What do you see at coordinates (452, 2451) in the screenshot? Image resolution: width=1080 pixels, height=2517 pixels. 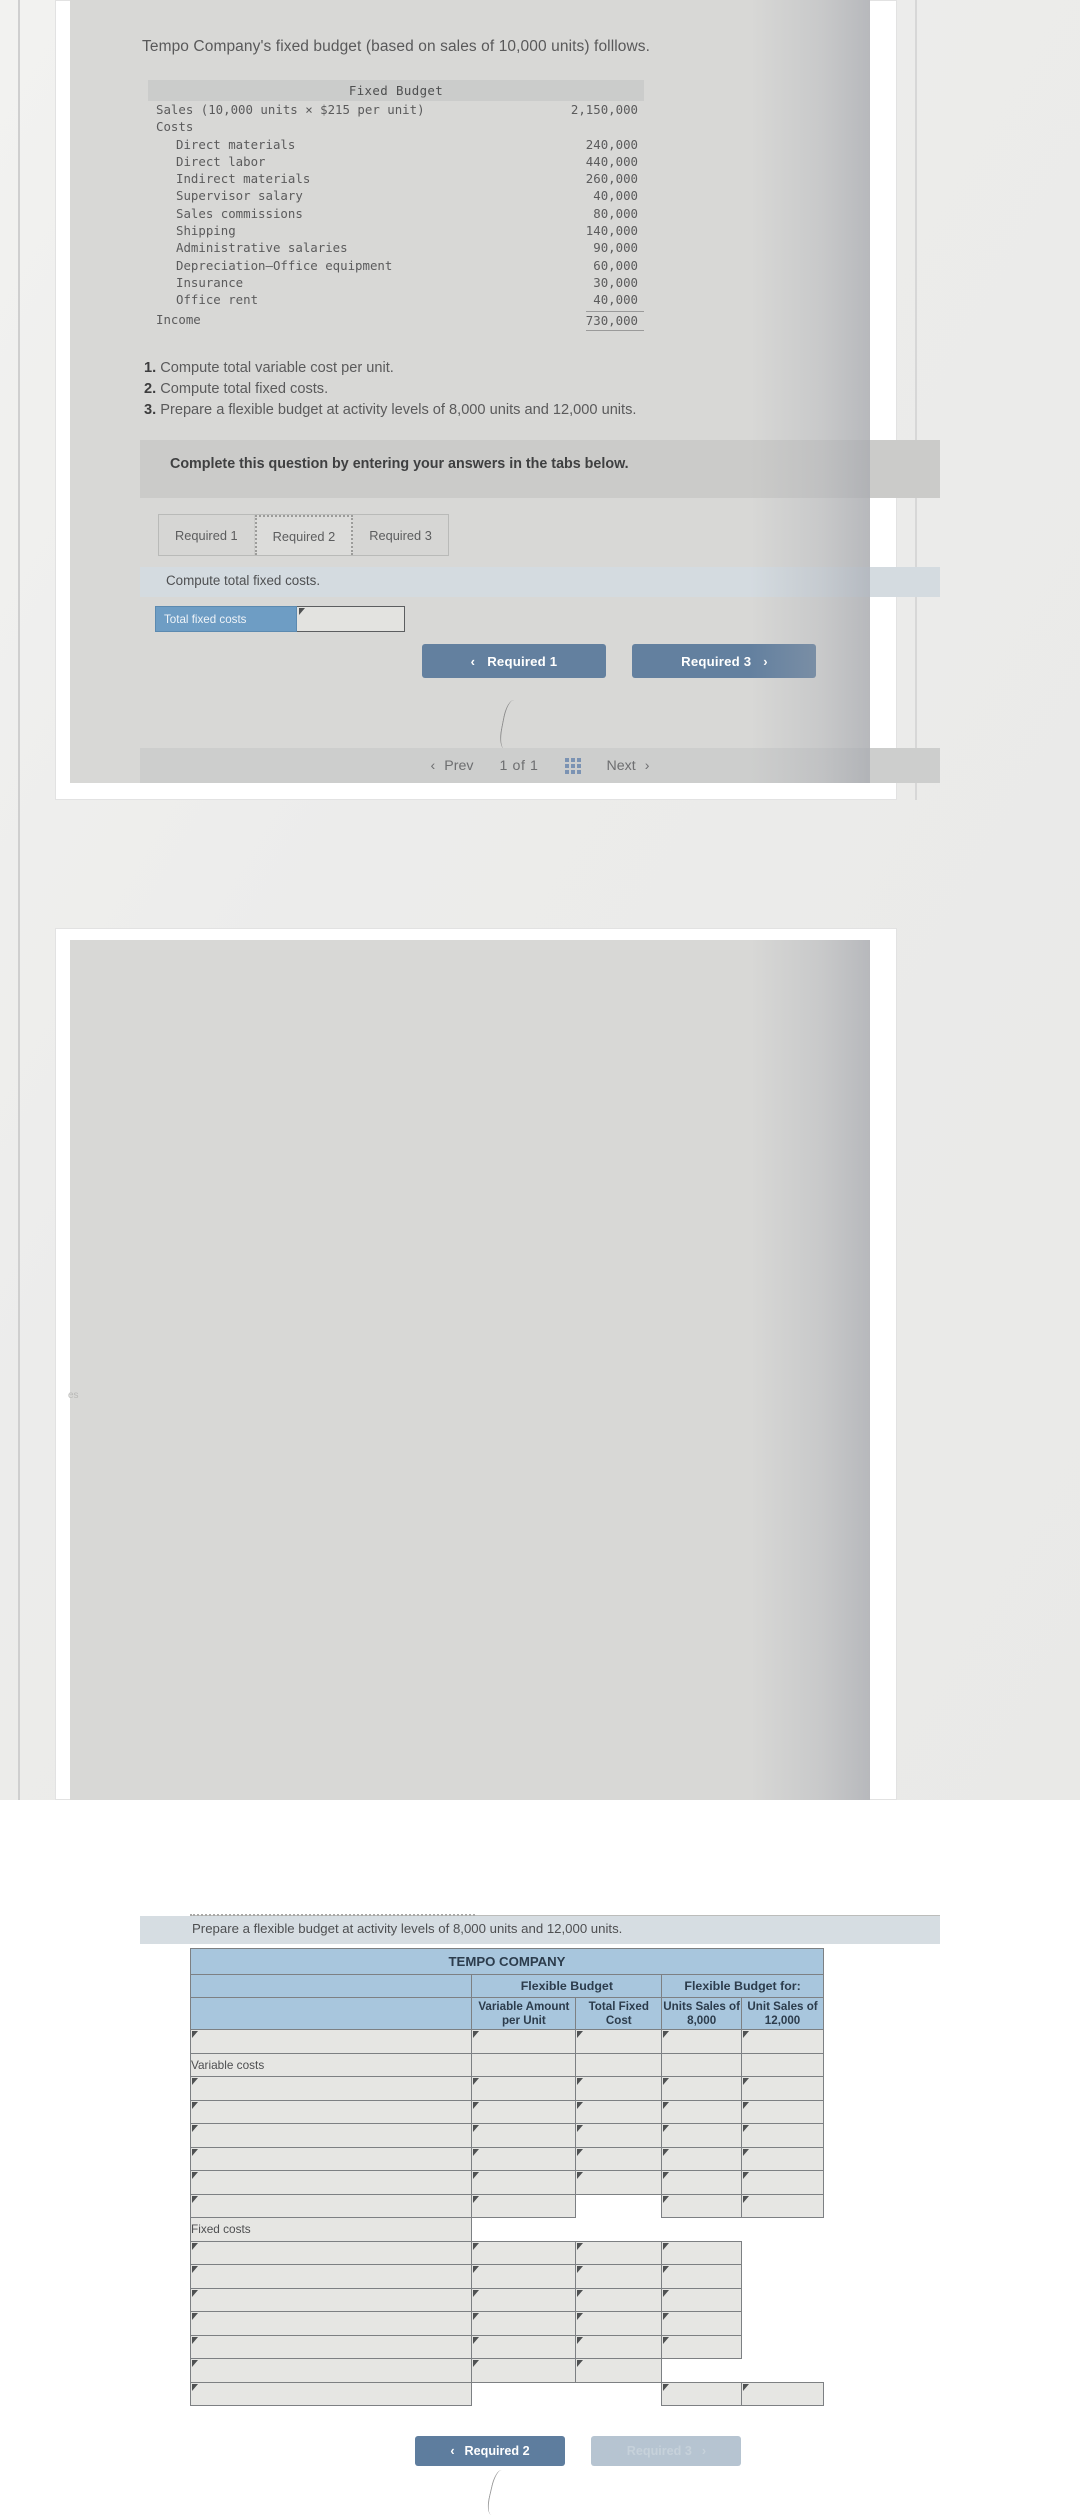 I see `chevron-left-icon: ‹` at bounding box center [452, 2451].